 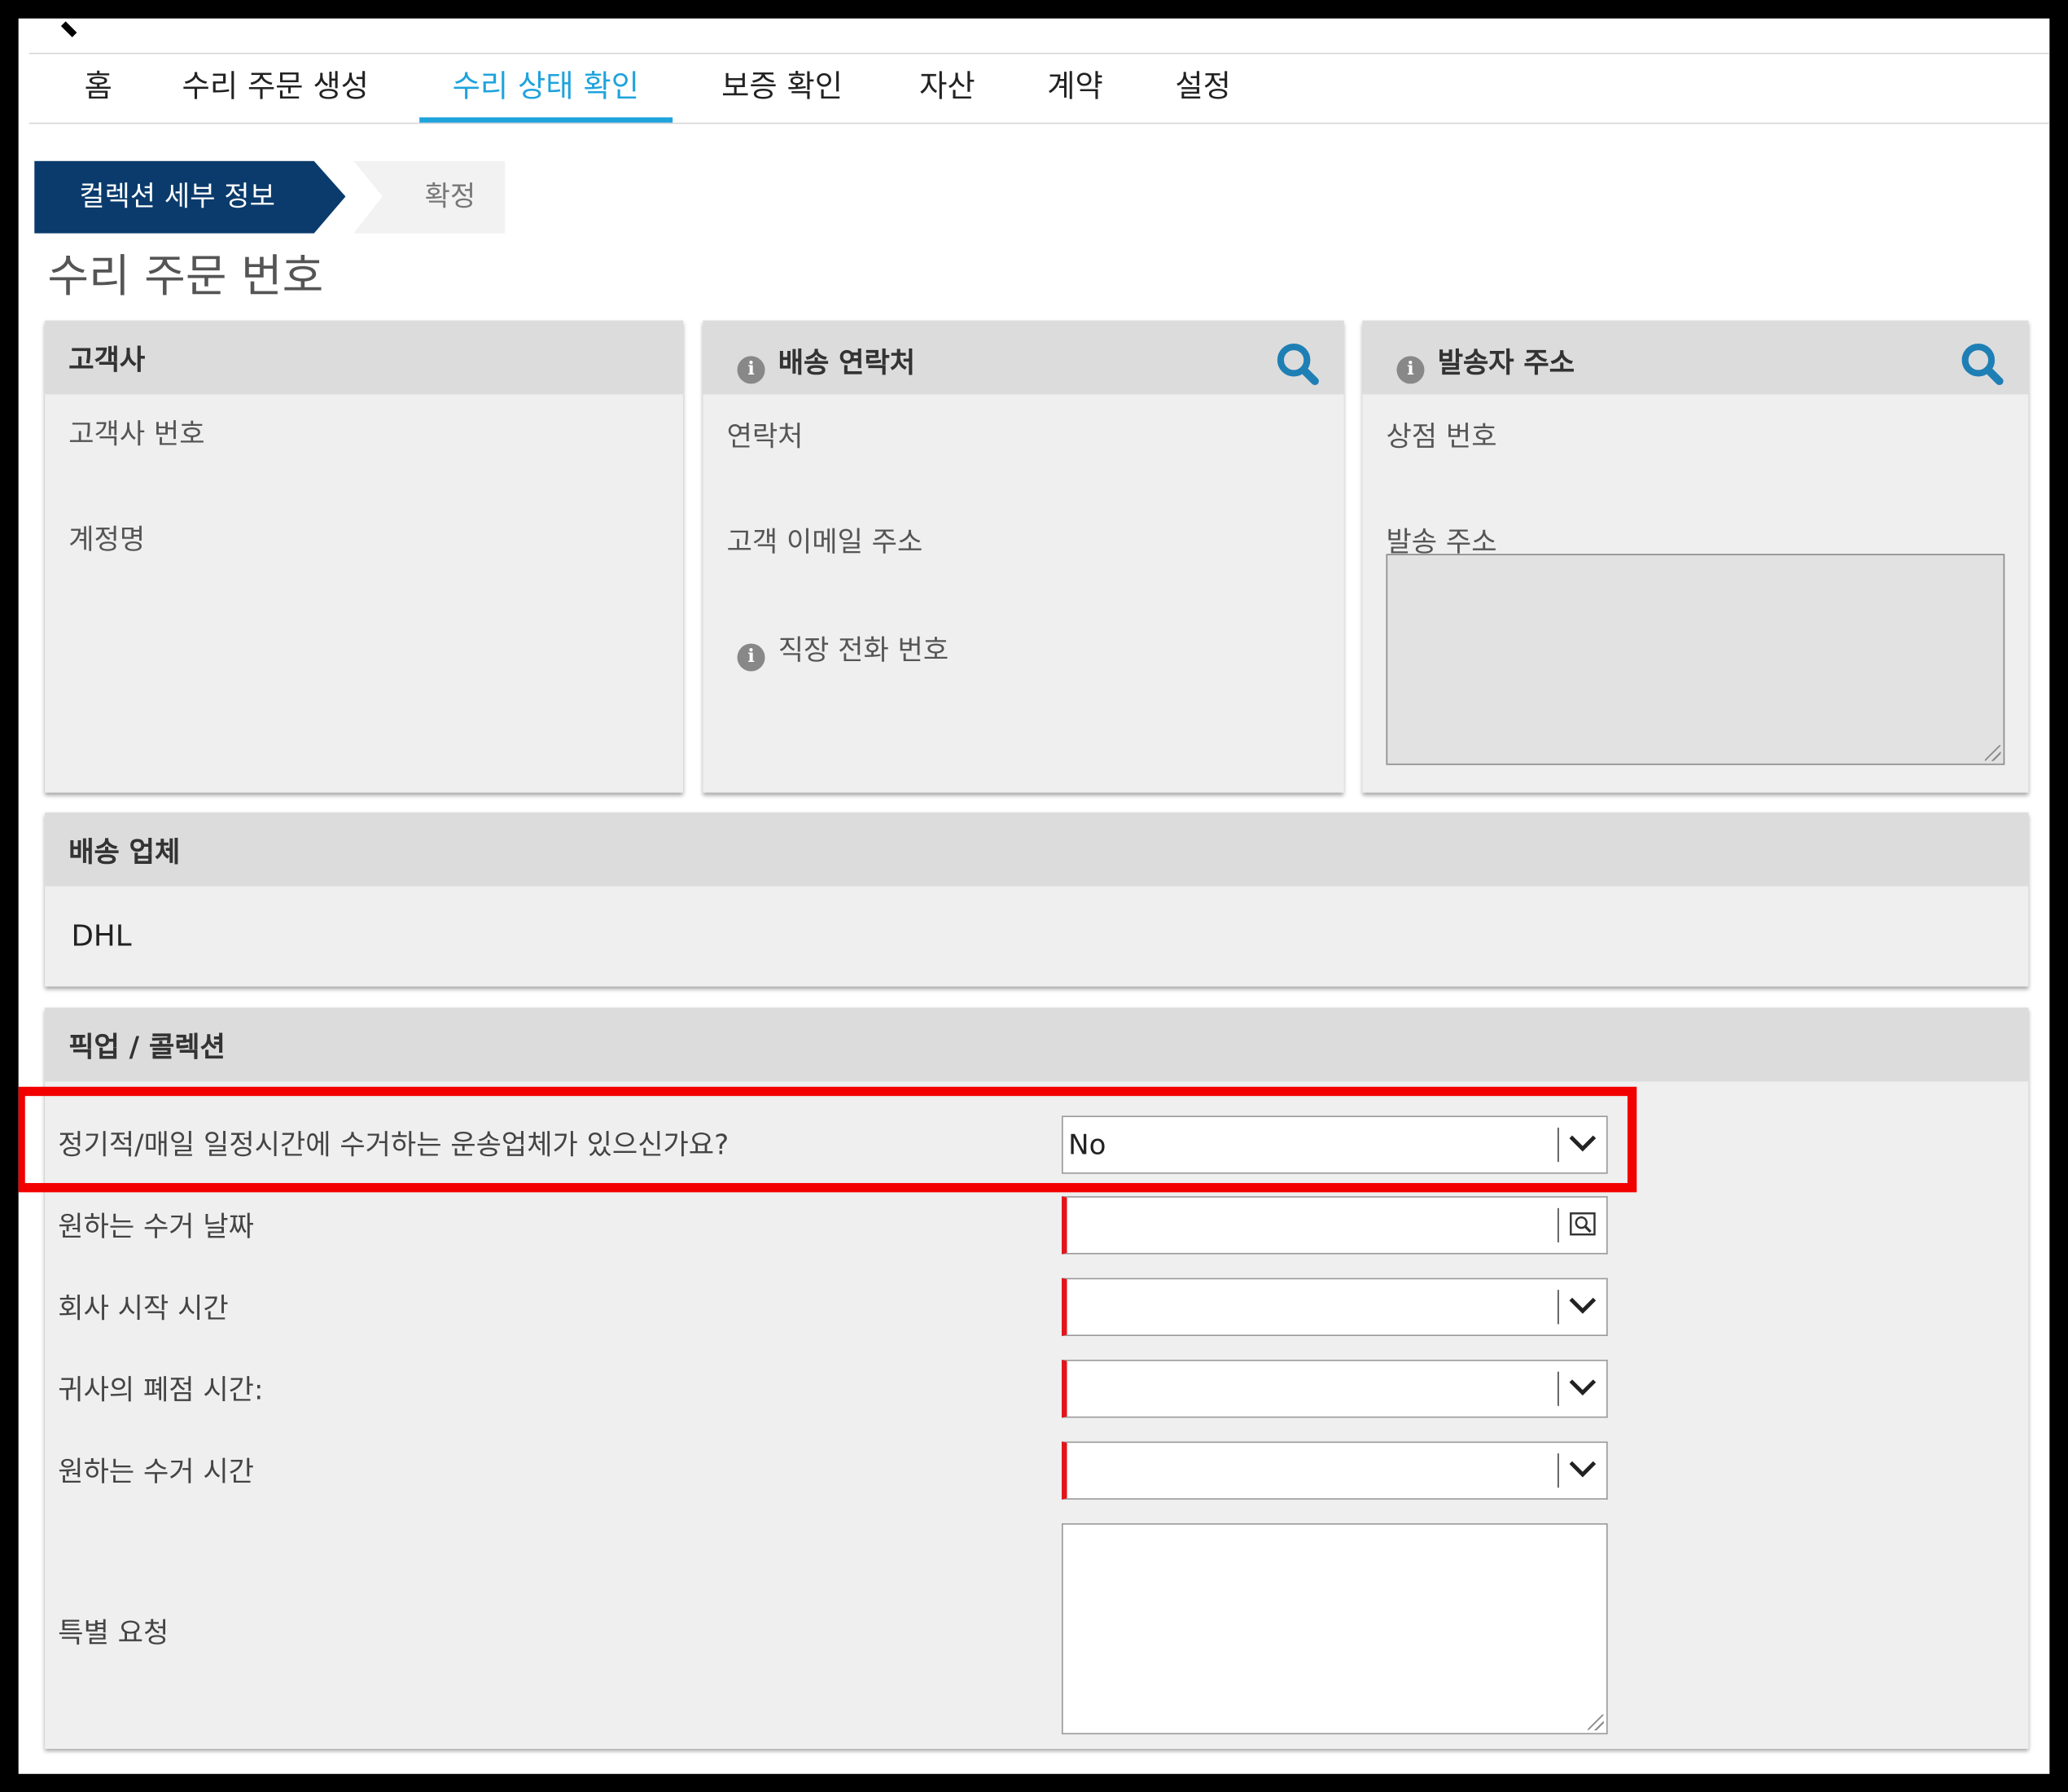 I want to click on scheduled-pickup-select: No, so click(x=1335, y=1144).